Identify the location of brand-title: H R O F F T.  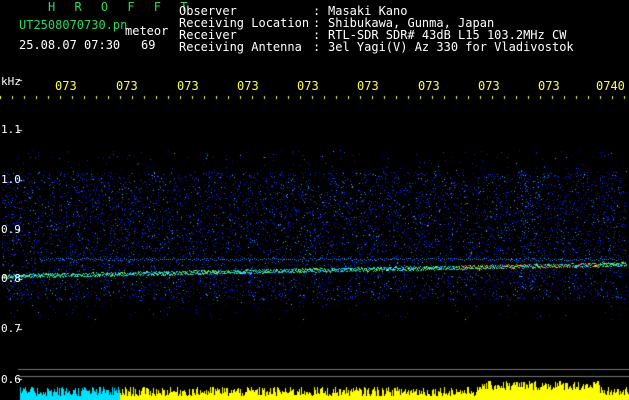
(121, 7).